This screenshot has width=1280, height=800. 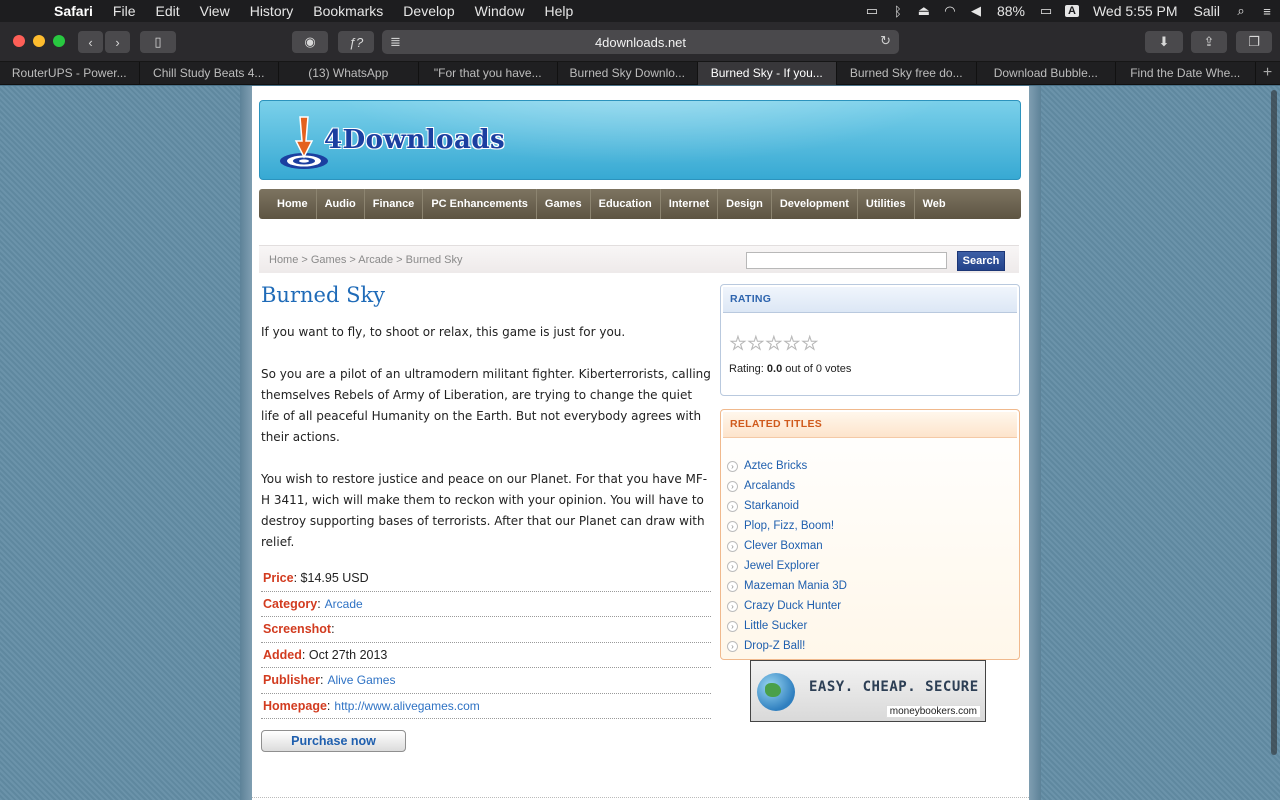 What do you see at coordinates (792, 606) in the screenshot?
I see `related-link: Crazy Duck Hunter` at bounding box center [792, 606].